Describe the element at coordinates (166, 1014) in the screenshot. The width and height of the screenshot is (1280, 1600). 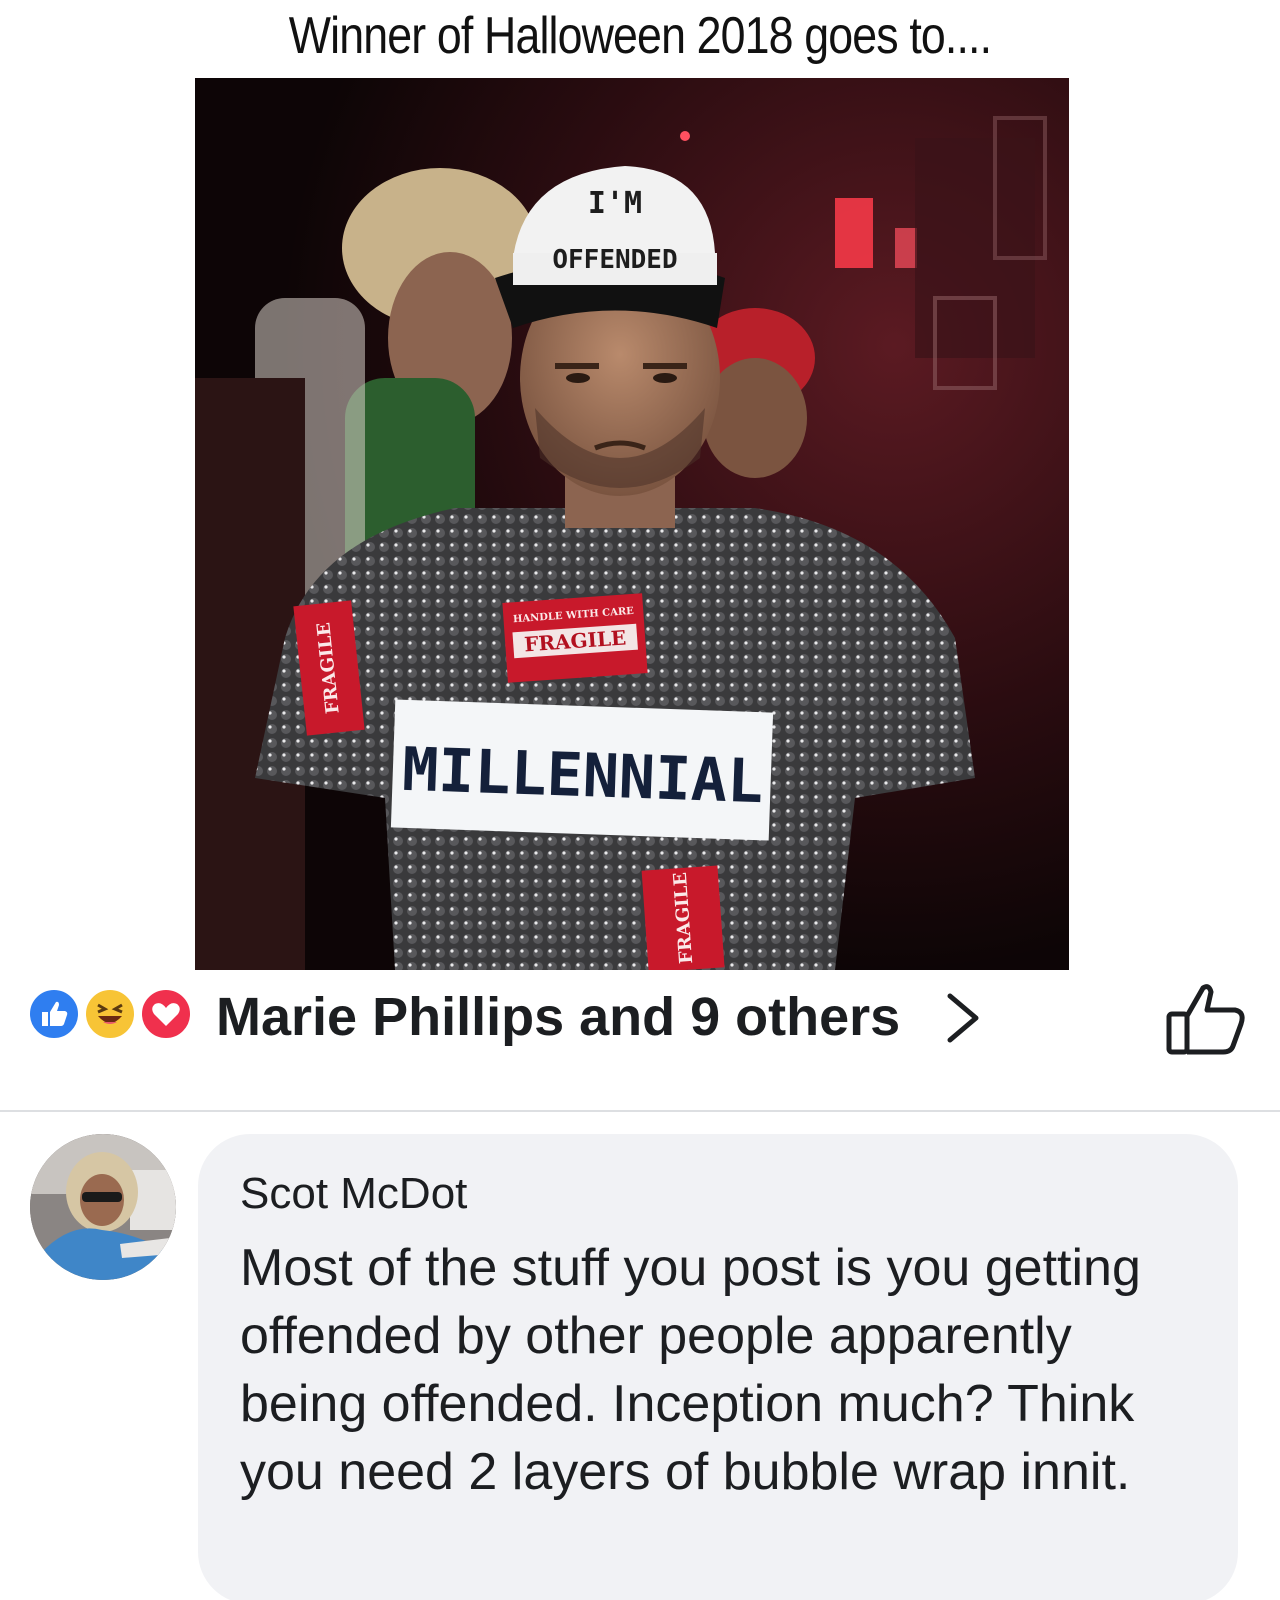
I see `love-icon` at that location.